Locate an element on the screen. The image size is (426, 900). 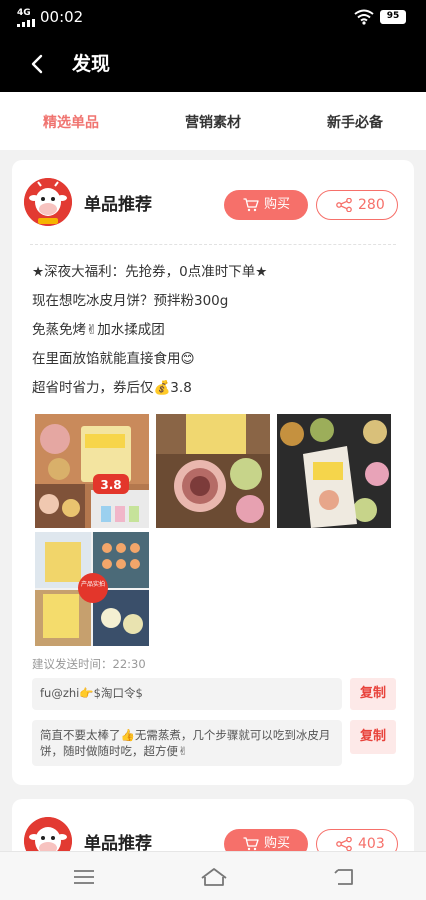
product-collage-image: 产品实拍 is located at coordinates (92, 589).